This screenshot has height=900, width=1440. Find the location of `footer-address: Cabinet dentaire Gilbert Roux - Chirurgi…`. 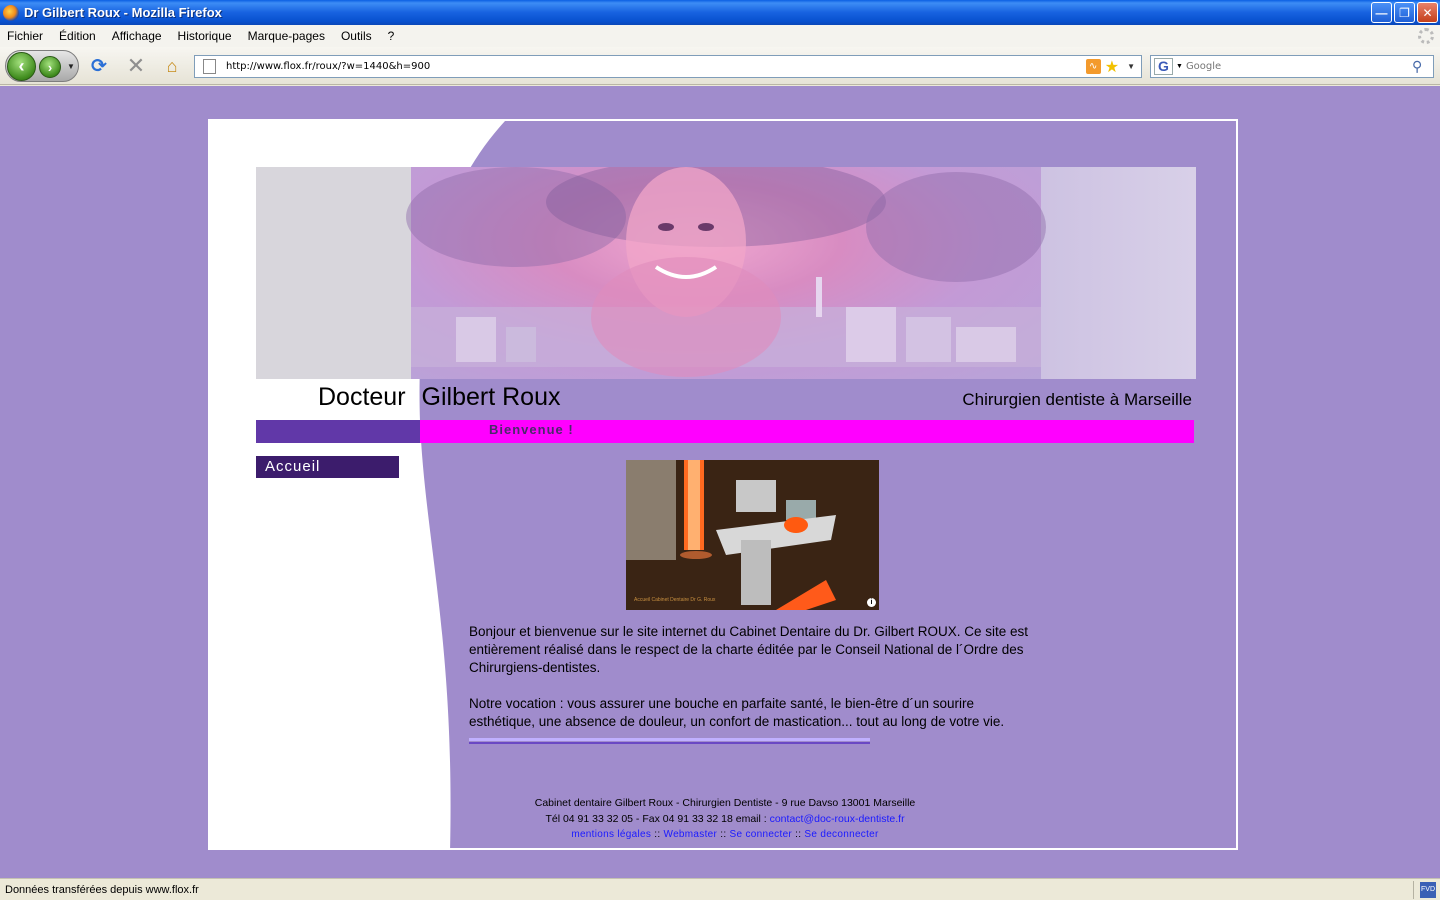

footer-address: Cabinet dentaire Gilbert Roux - Chirurgi… is located at coordinates (725, 803).